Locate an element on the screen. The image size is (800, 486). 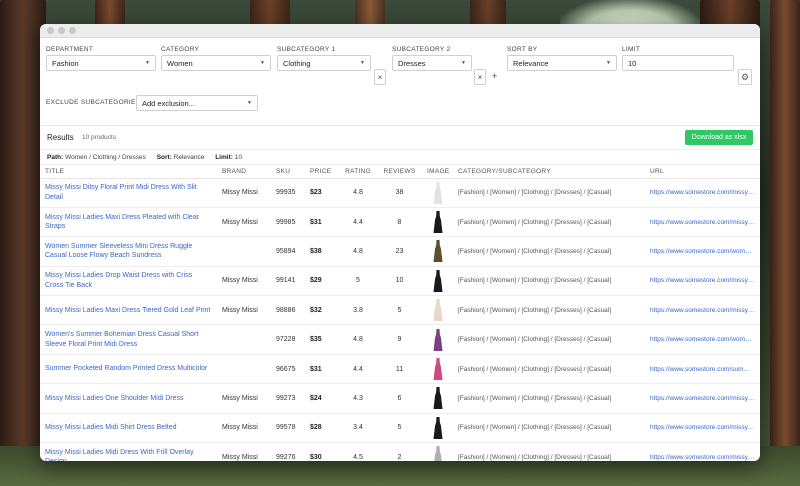
exclude-subcategories-select: Add exclusion... ▼ is located at coordinates (197, 103).